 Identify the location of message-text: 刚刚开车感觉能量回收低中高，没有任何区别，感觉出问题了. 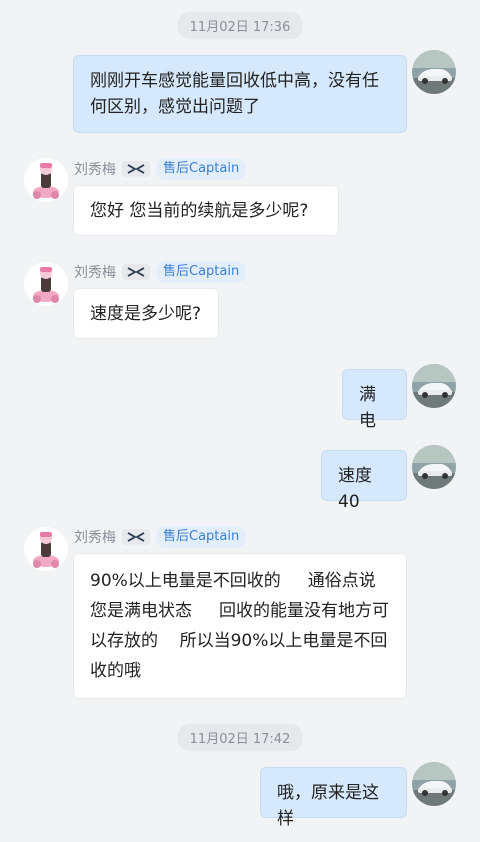
(234, 94).